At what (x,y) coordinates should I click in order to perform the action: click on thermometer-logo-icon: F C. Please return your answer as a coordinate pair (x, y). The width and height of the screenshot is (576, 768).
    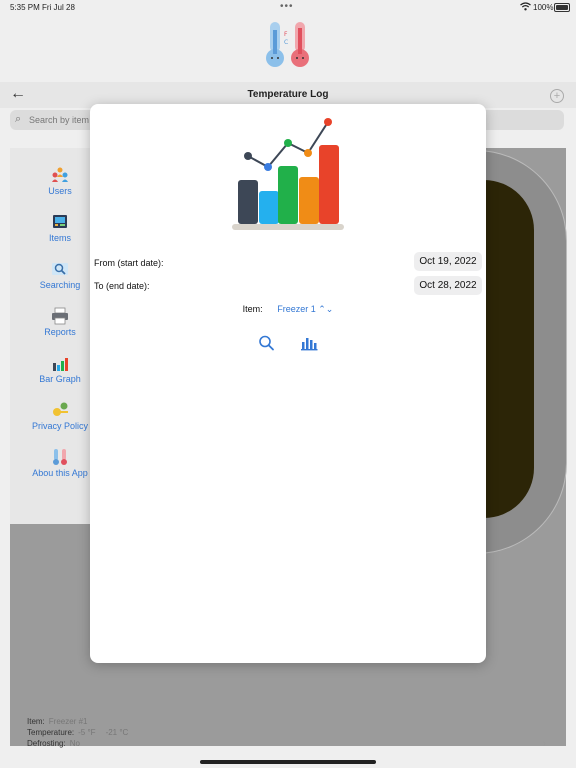
    Looking at the image, I should click on (287, 44).